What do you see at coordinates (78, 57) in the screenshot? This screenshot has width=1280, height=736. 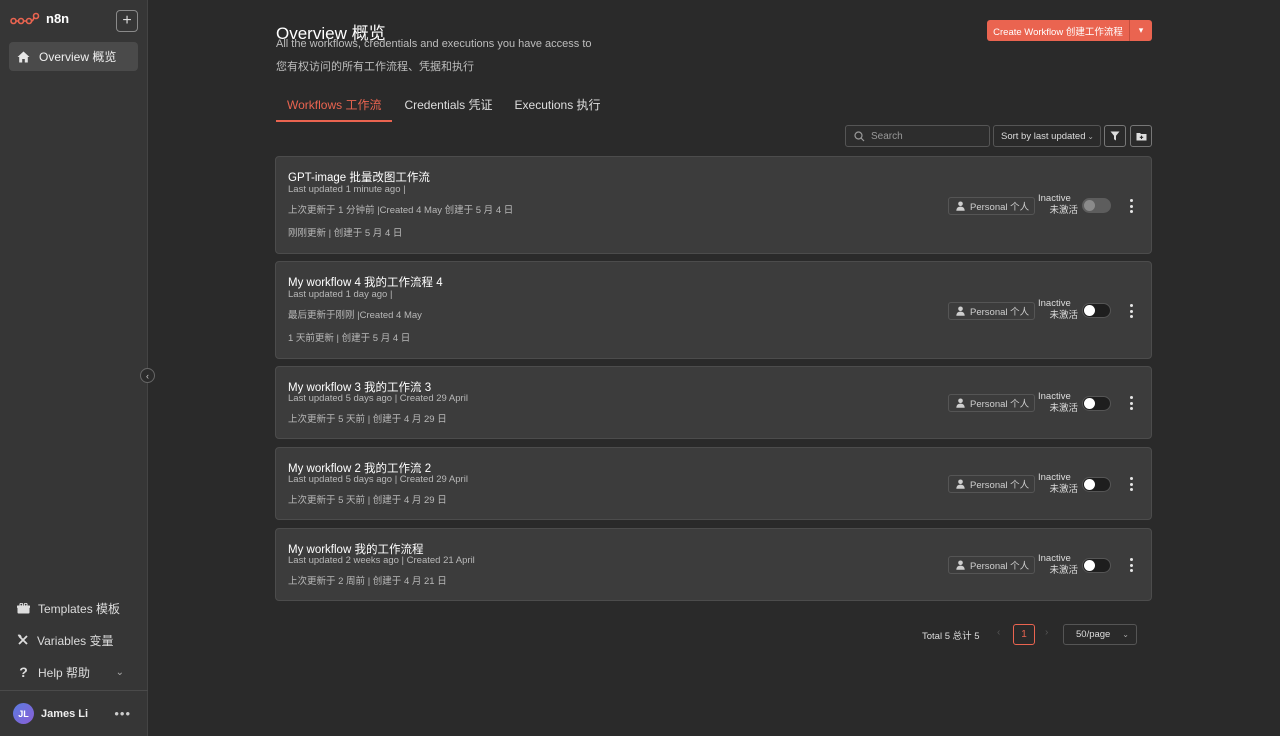 I see `sidebar-item-label: Overview 概览` at bounding box center [78, 57].